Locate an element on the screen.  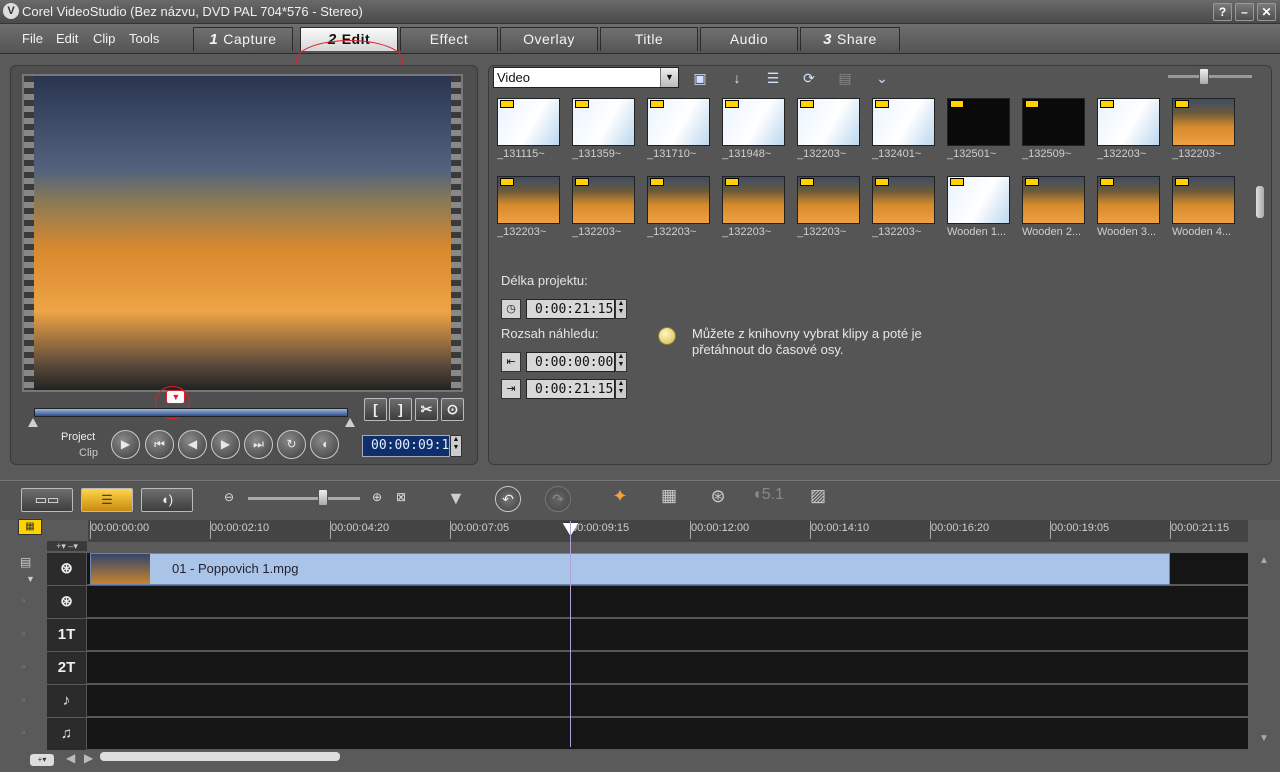
audio-view-button: ◖) is located at coordinates (167, 500).